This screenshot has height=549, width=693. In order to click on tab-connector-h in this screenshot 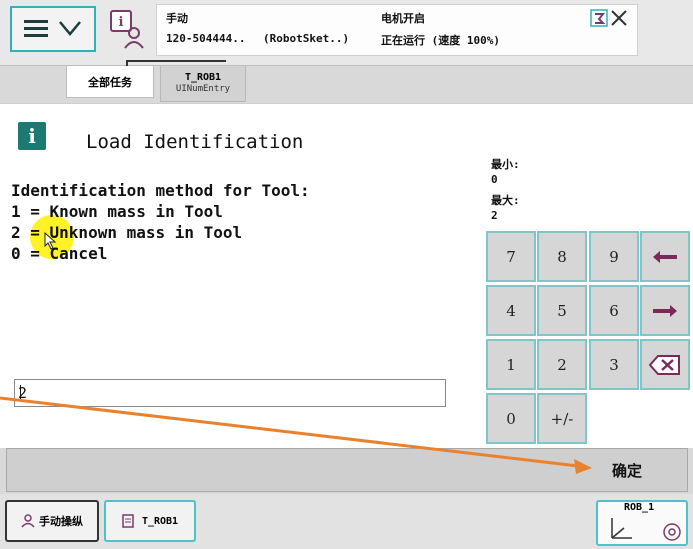, I will do `click(176, 61)`.